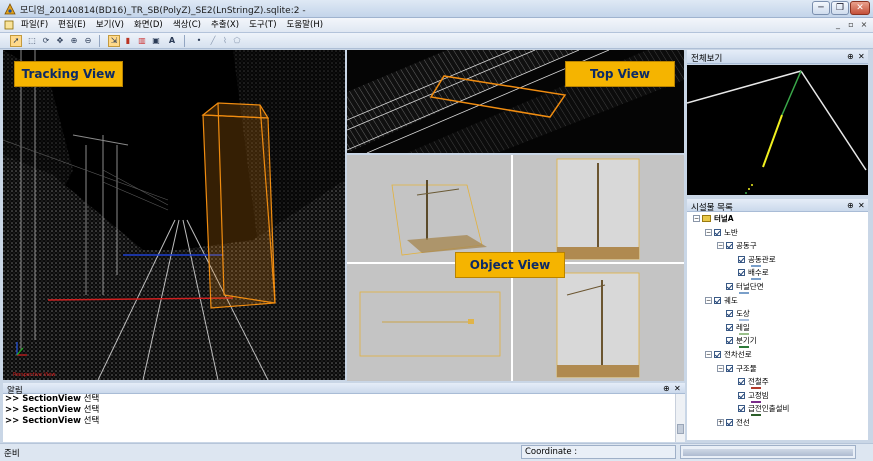  Describe the element at coordinates (840, 8) in the screenshot. I see `restore-button: ❐` at that location.